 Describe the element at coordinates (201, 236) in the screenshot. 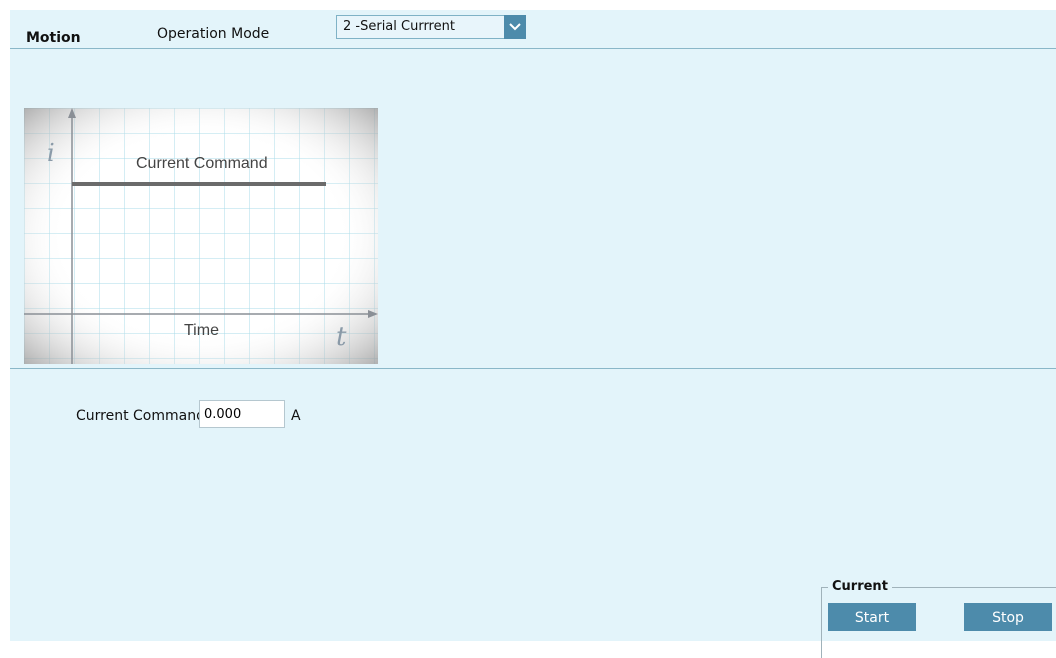

I see `current-command-illustration: i Current Command Time t` at that location.